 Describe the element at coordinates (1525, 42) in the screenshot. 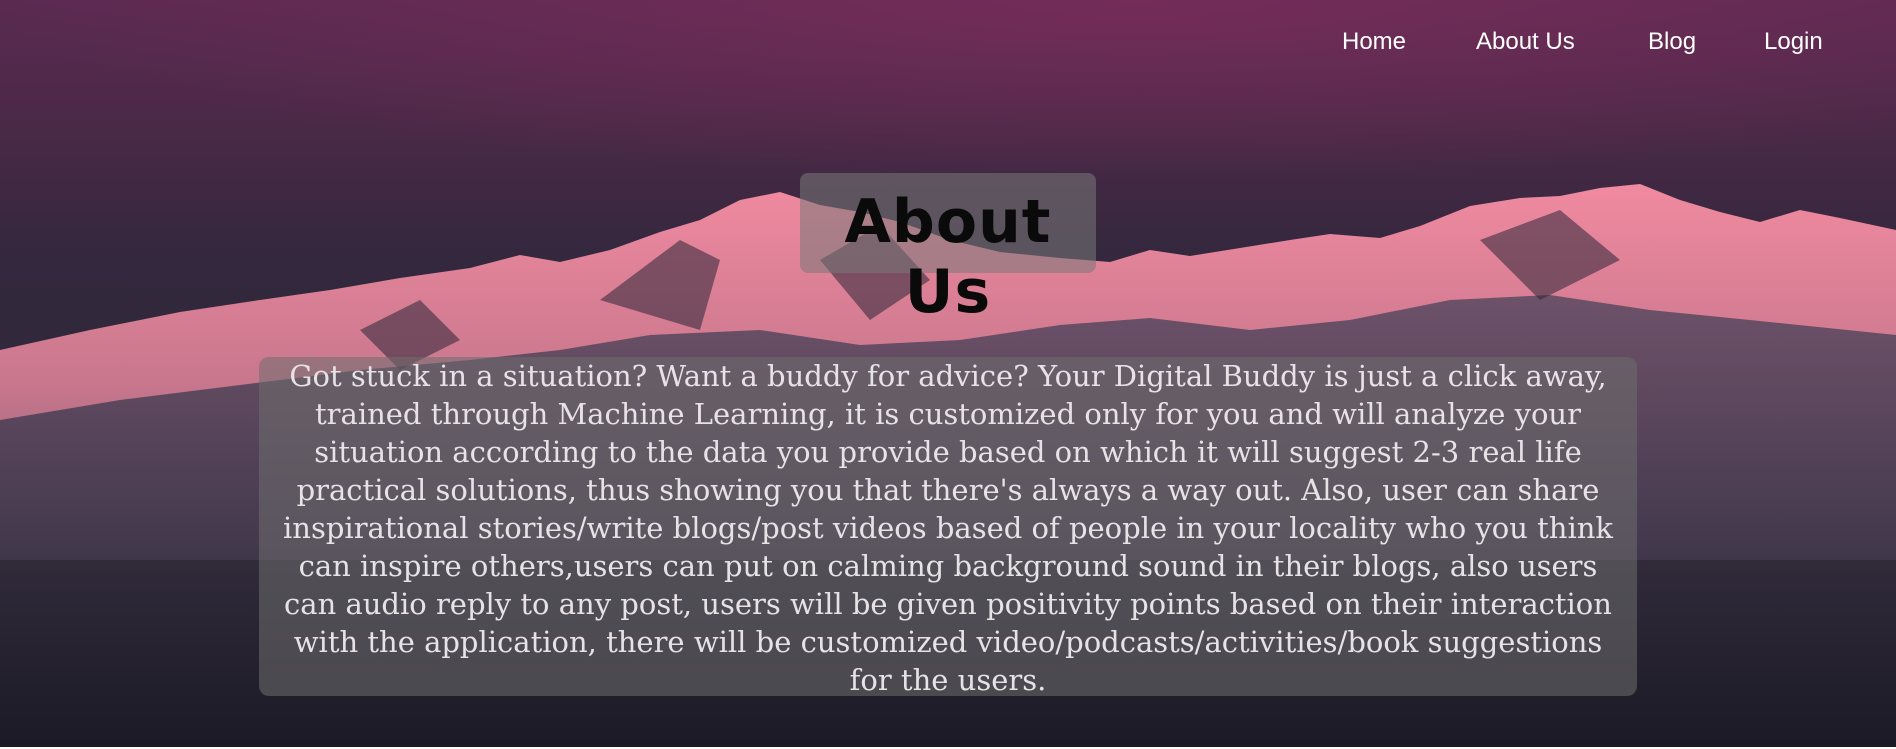

I see `nav-about-us-link: About Us` at that location.